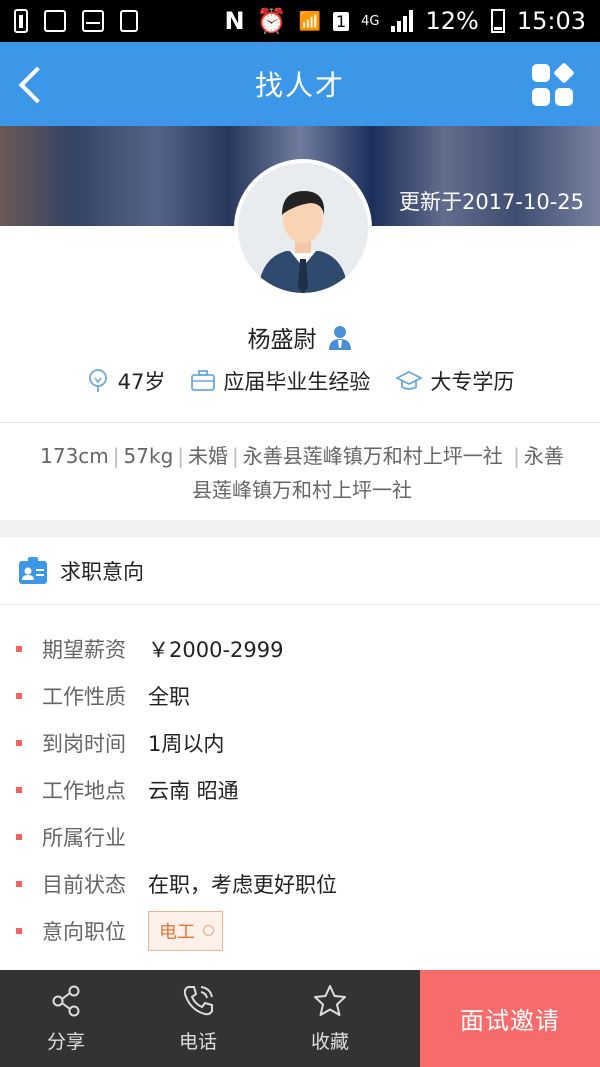  I want to click on battery-icon, so click(497, 21).